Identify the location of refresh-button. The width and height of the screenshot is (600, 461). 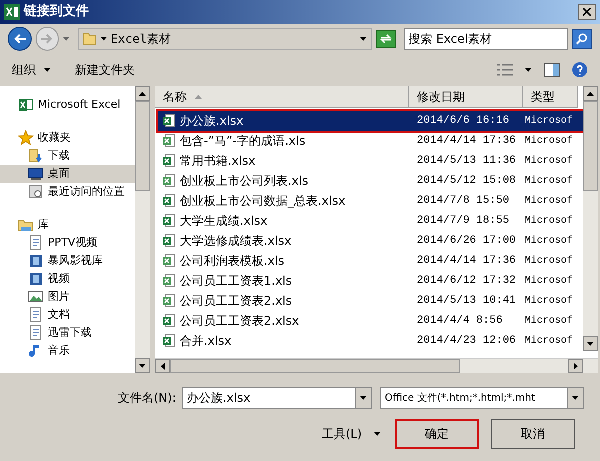
(386, 39).